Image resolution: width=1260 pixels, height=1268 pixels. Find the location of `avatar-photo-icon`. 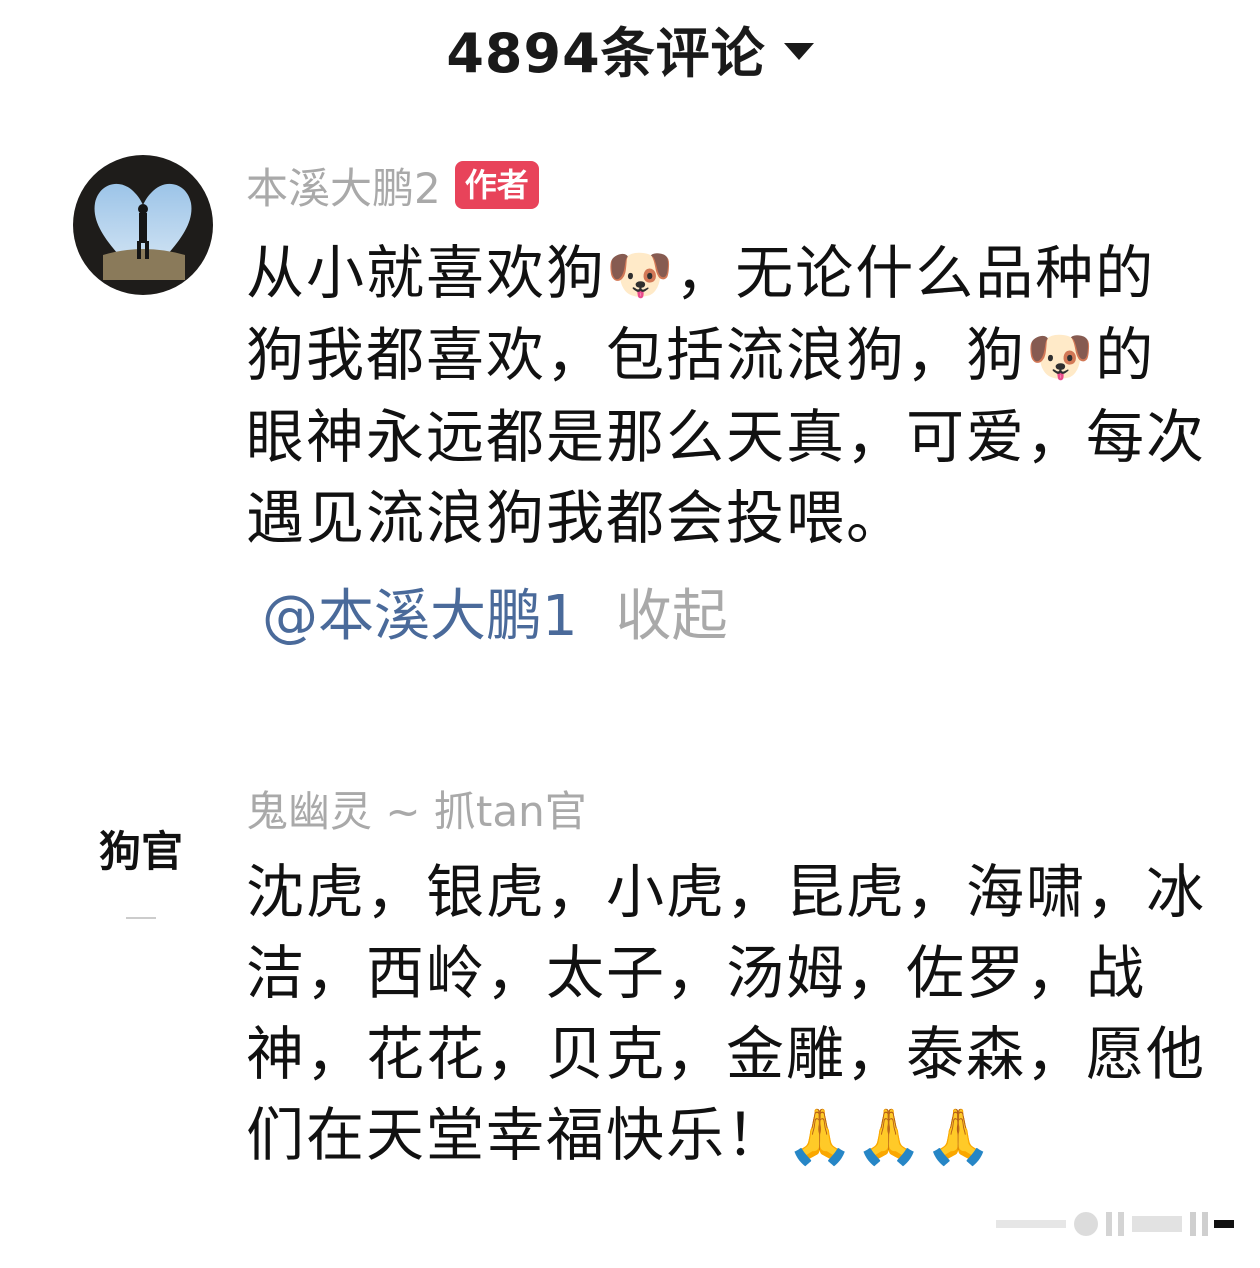

avatar-photo-icon is located at coordinates (143, 225).